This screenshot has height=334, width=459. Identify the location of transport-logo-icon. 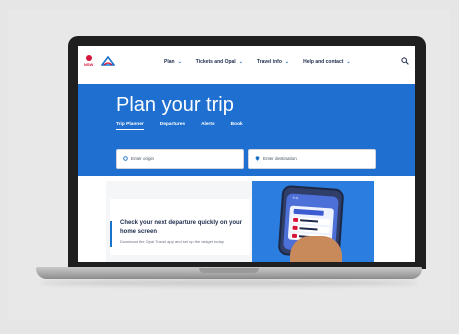
(108, 61).